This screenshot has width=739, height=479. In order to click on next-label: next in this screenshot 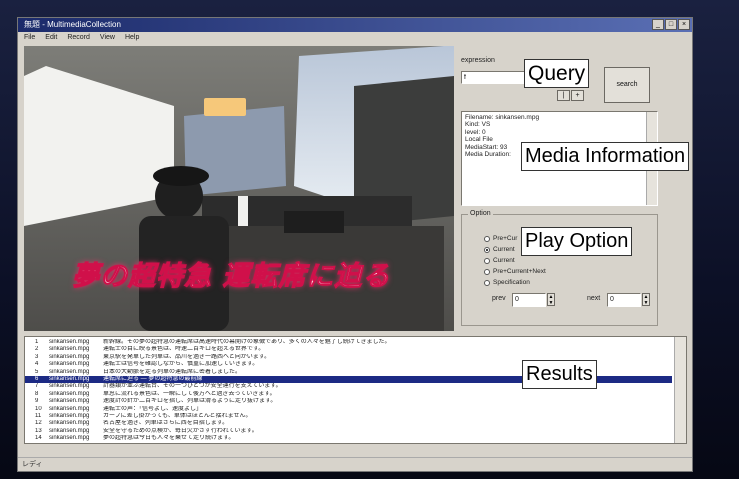, I will do `click(594, 298)`.